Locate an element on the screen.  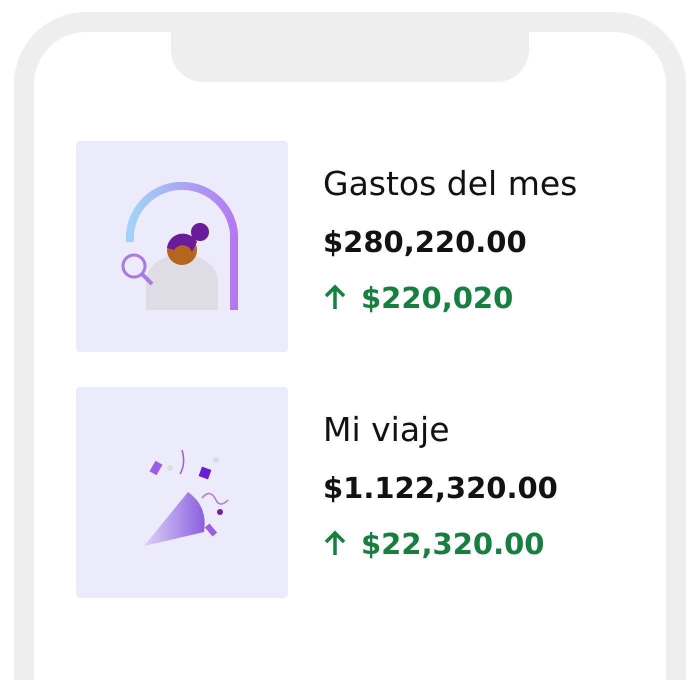
amount-text: $280,220.00 is located at coordinates (425, 242).